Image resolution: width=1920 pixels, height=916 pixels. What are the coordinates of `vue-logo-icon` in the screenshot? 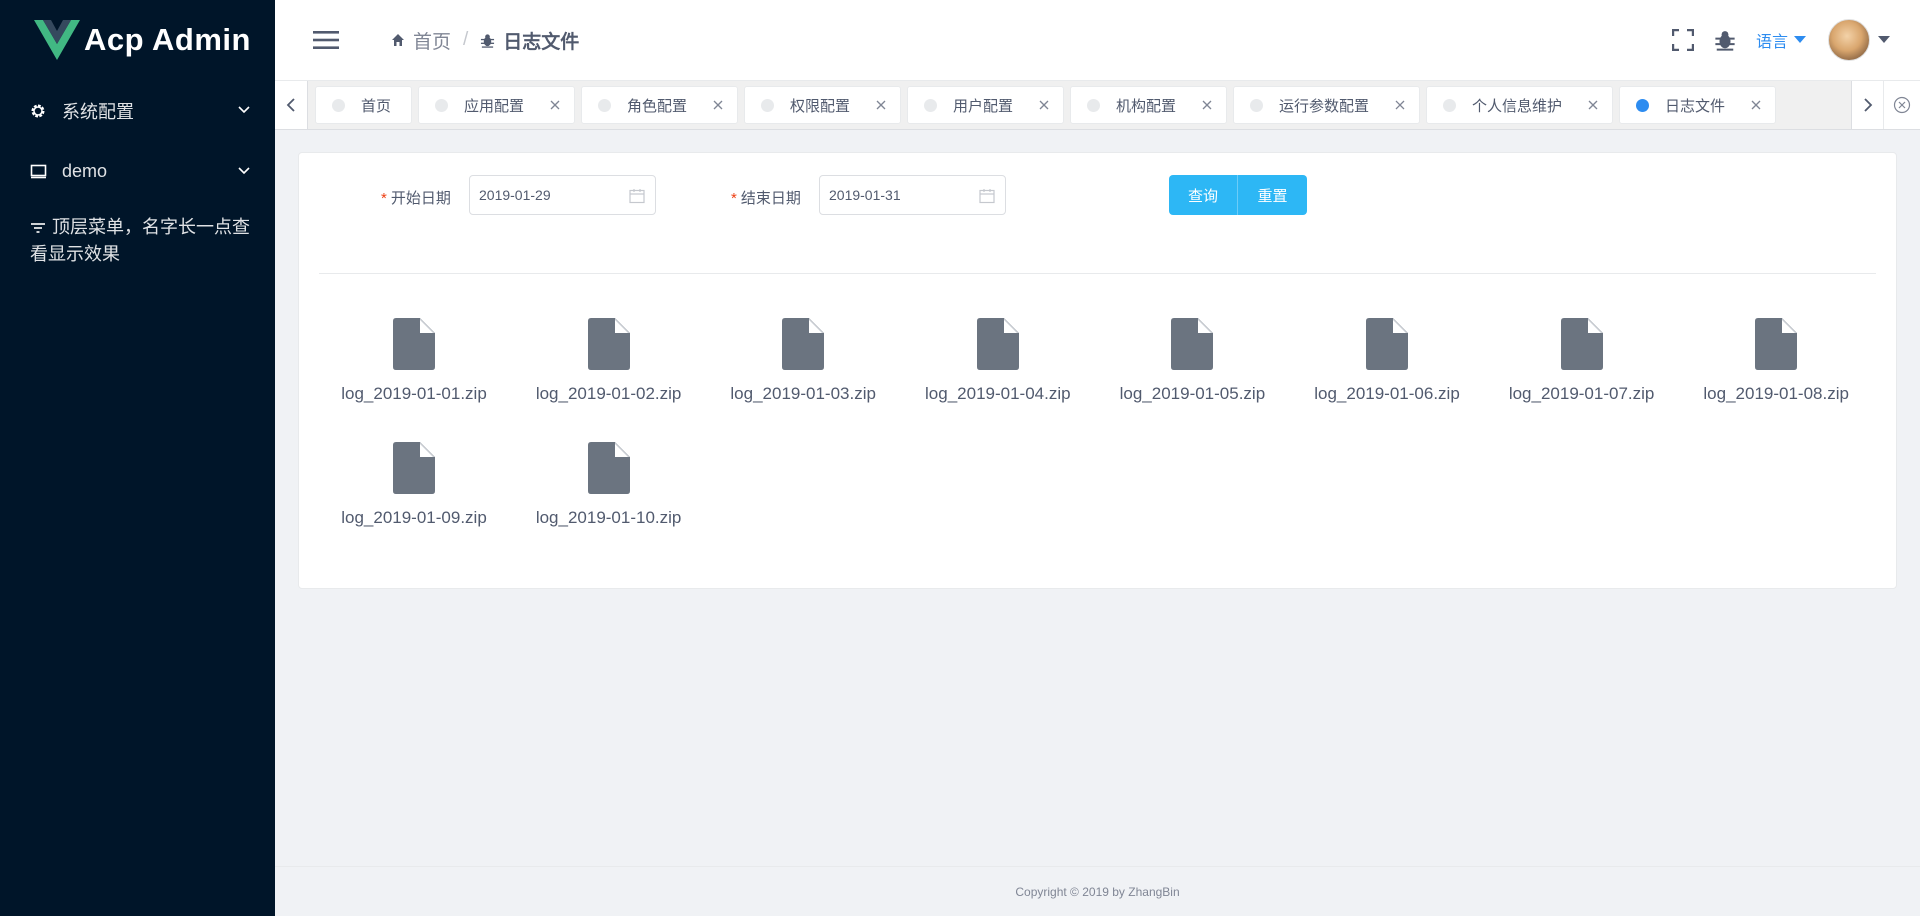 It's located at (57, 40).